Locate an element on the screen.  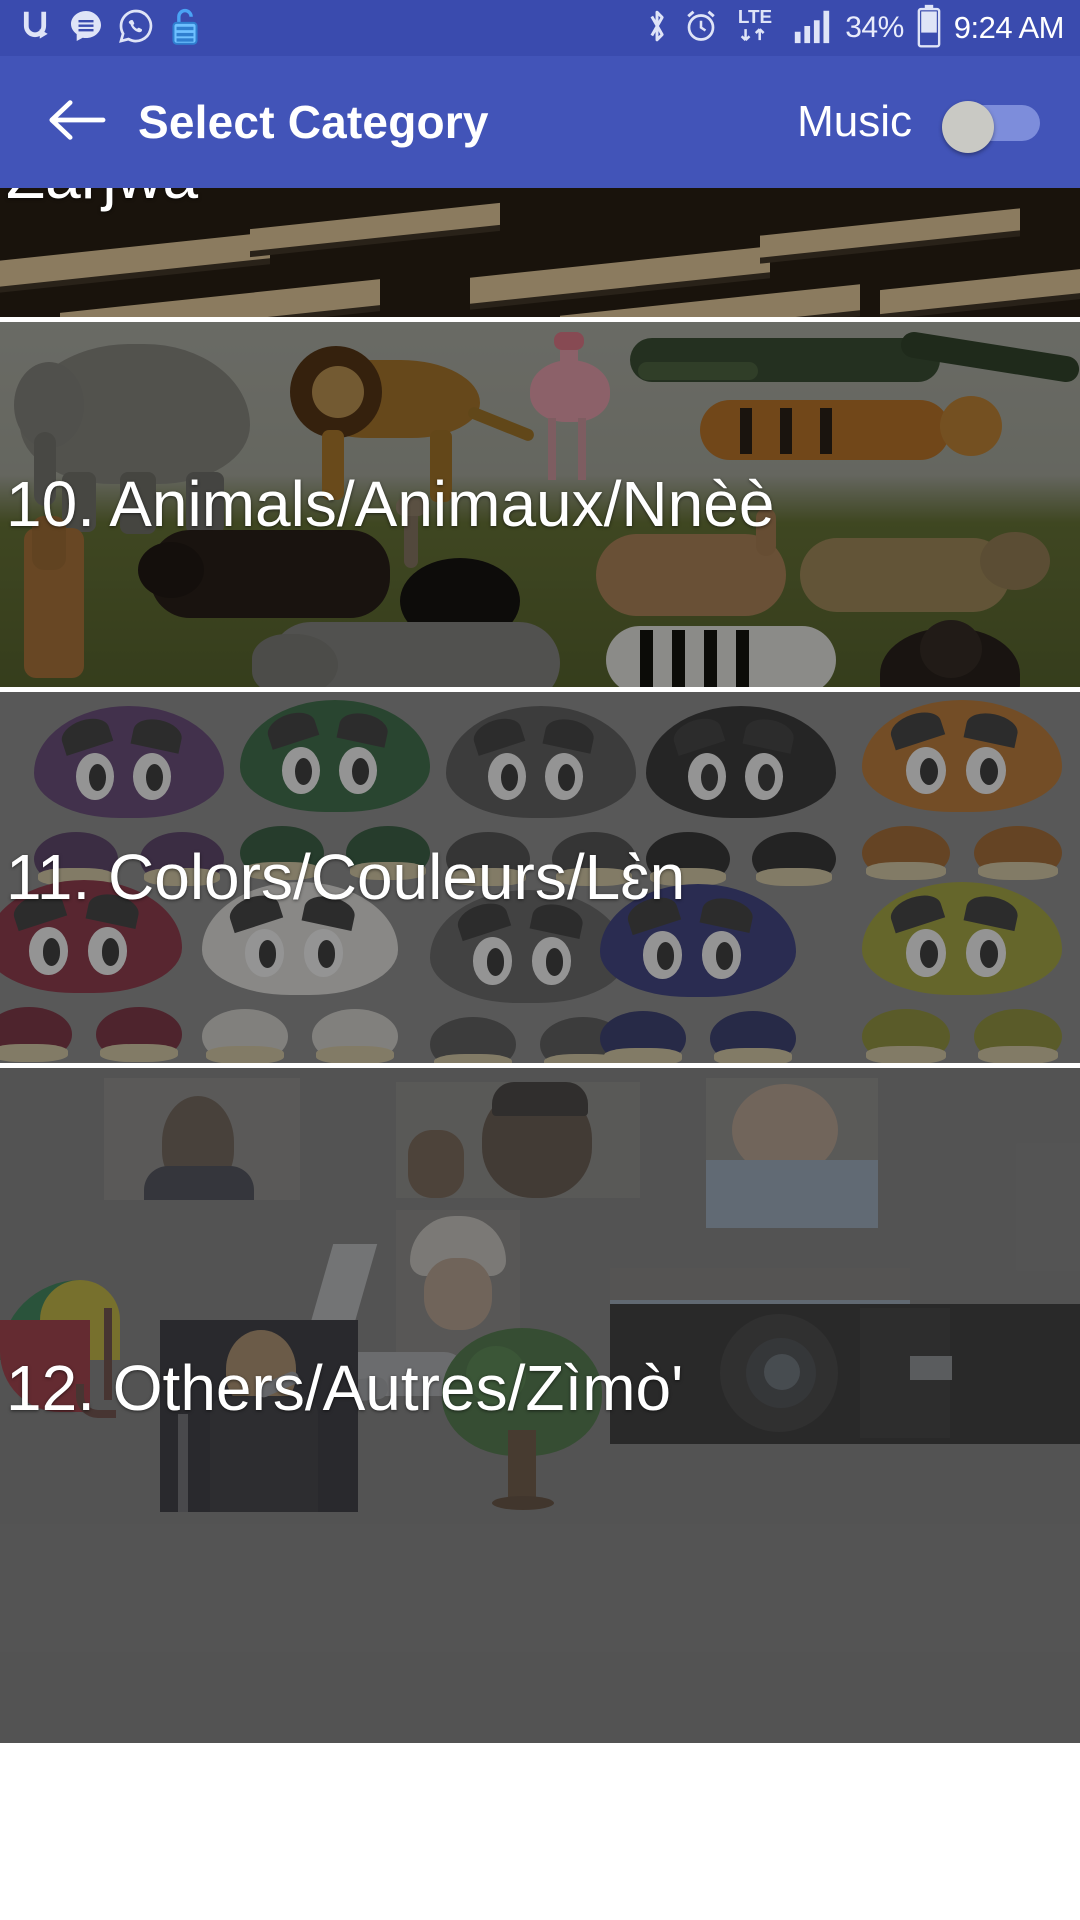
footer-blank-area is located at coordinates (540, 1836).